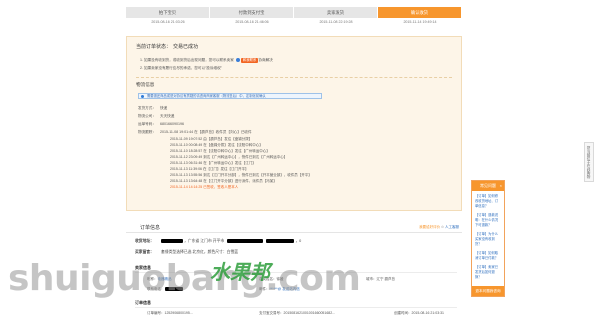 This screenshot has width=600, height=319. What do you see at coordinates (143, 302) in the screenshot?
I see `order-section-title: 订单信息` at bounding box center [143, 302].